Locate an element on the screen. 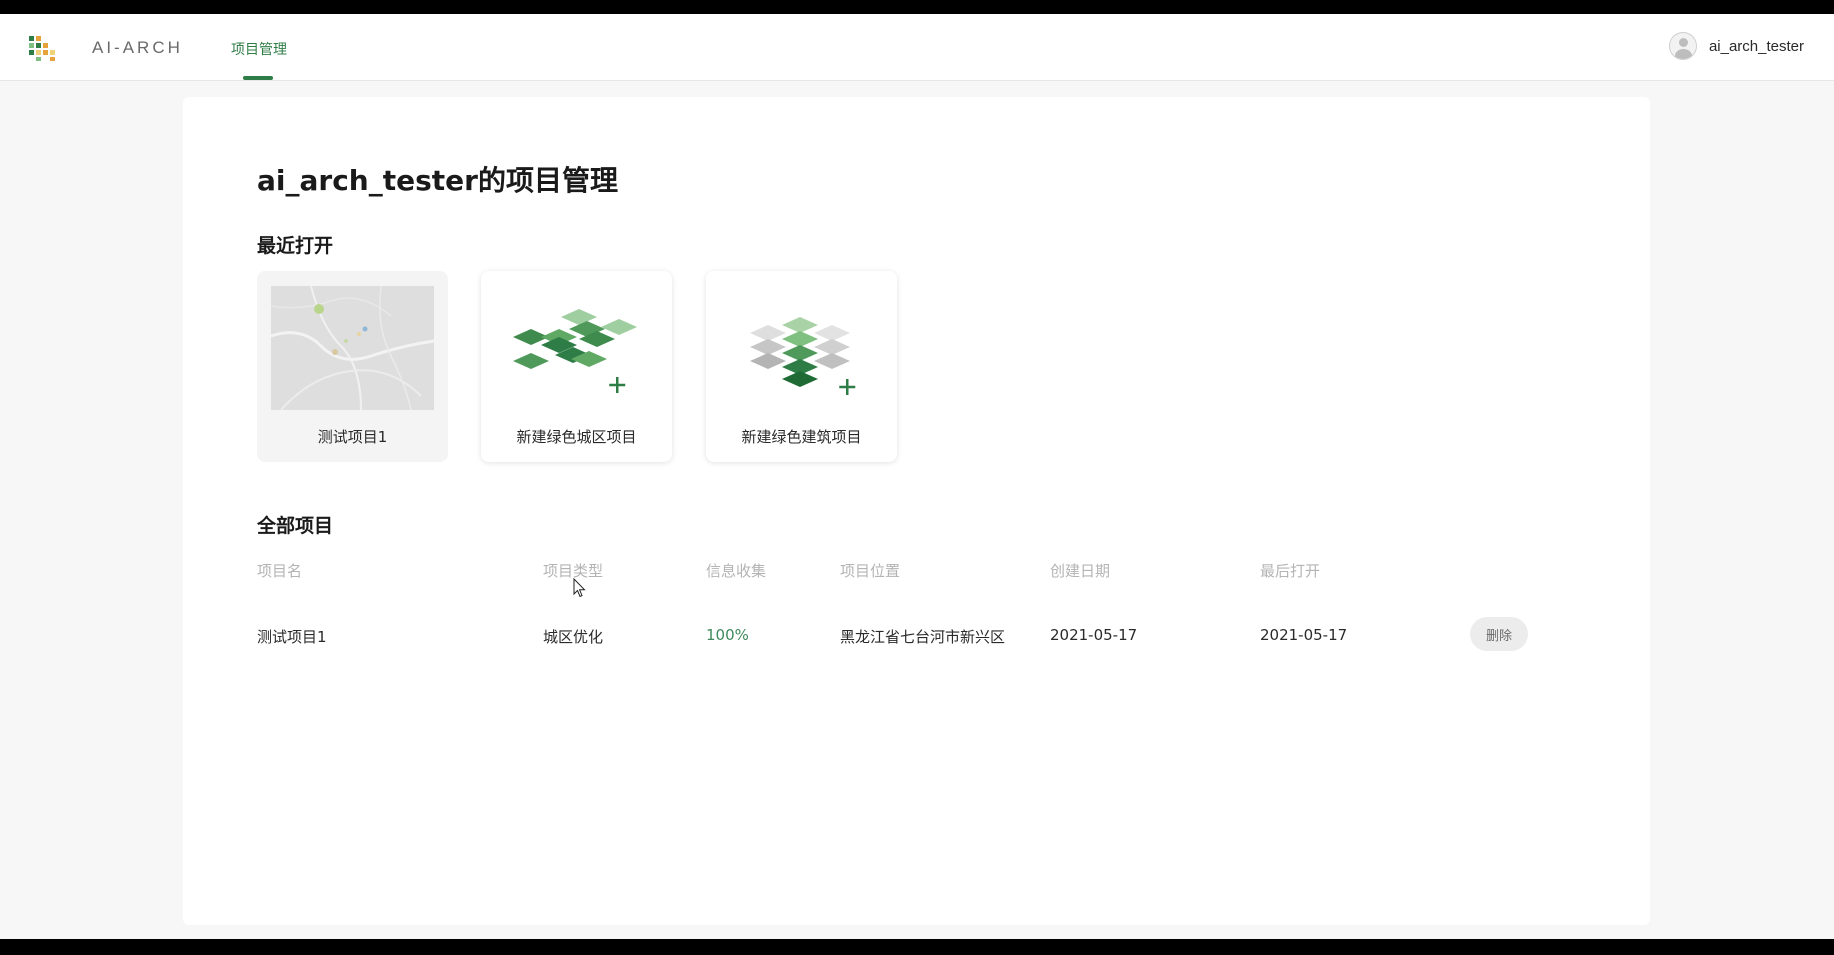 Image resolution: width=1834 pixels, height=955 pixels. new-green-district-card: 新建绿色城区项目 is located at coordinates (576, 366).